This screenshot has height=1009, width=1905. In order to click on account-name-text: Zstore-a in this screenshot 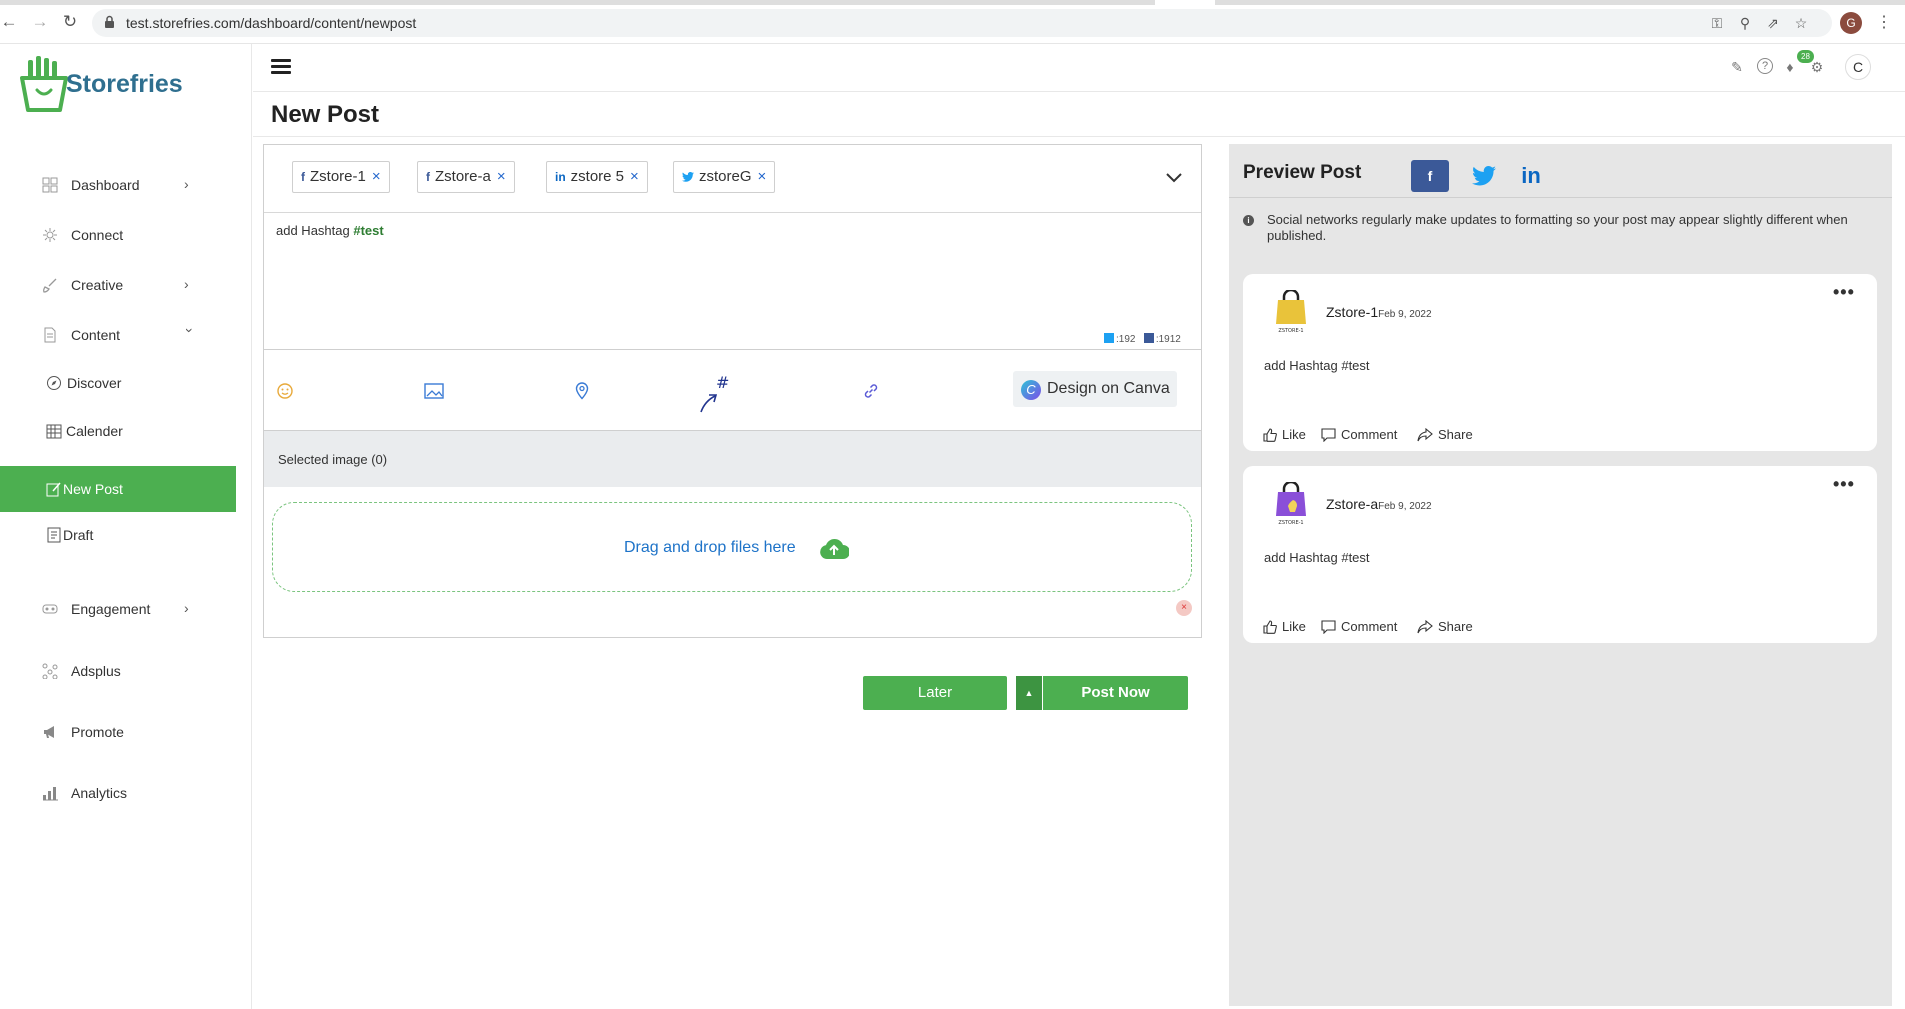, I will do `click(1352, 504)`.